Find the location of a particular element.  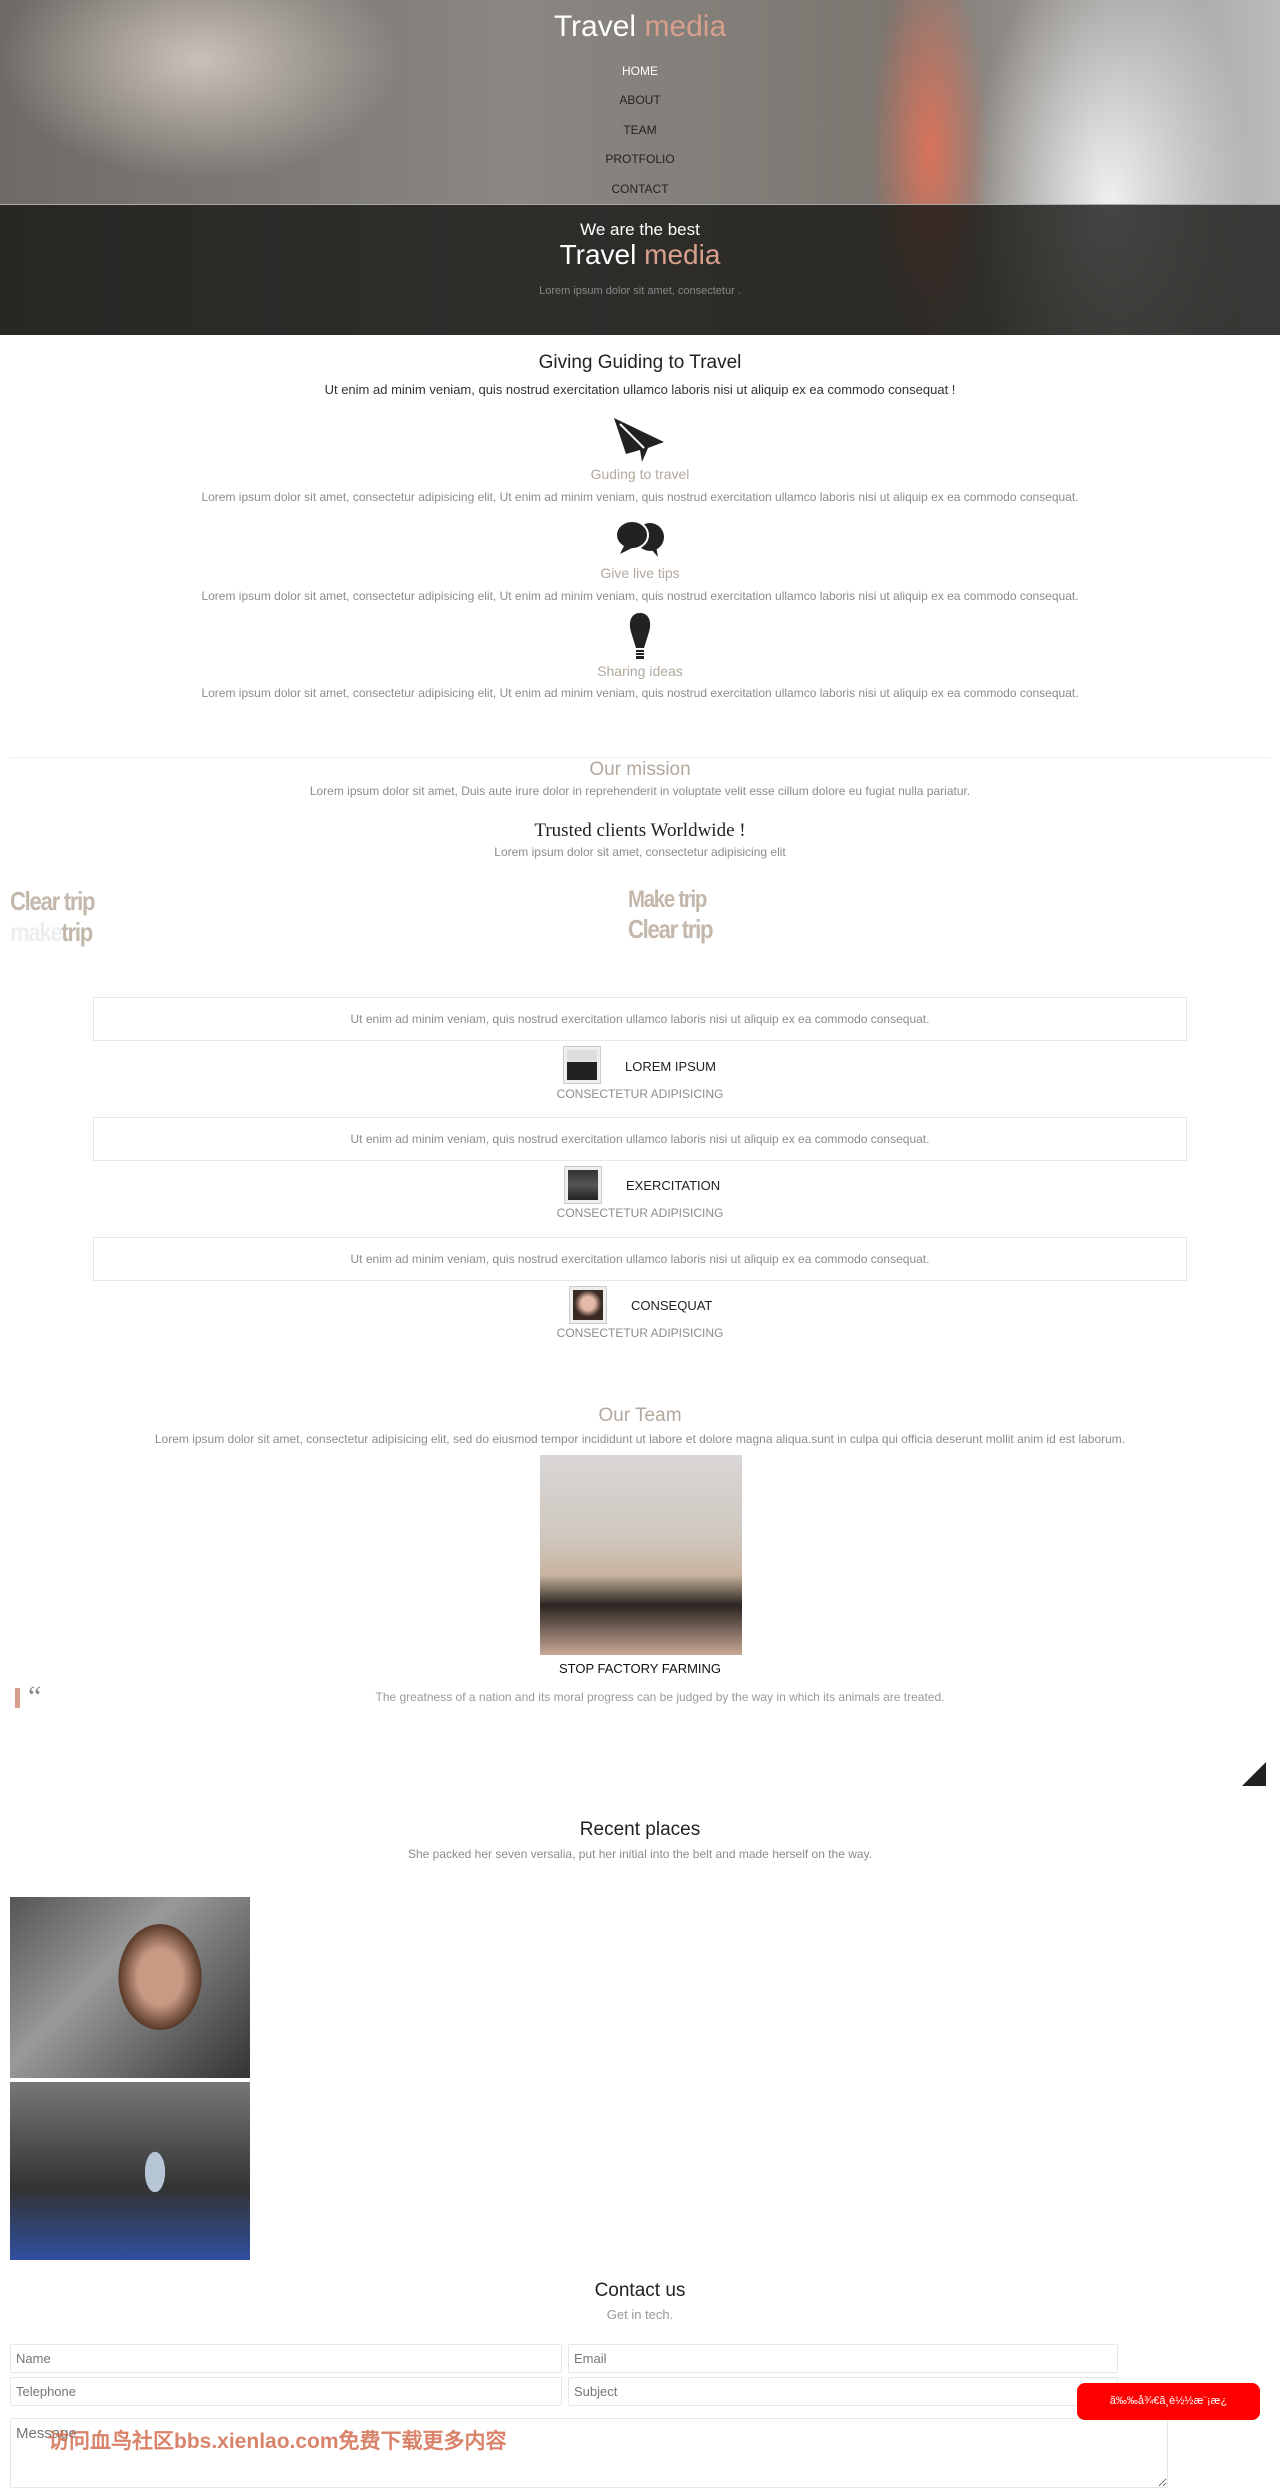

divider is located at coordinates (640, 757).